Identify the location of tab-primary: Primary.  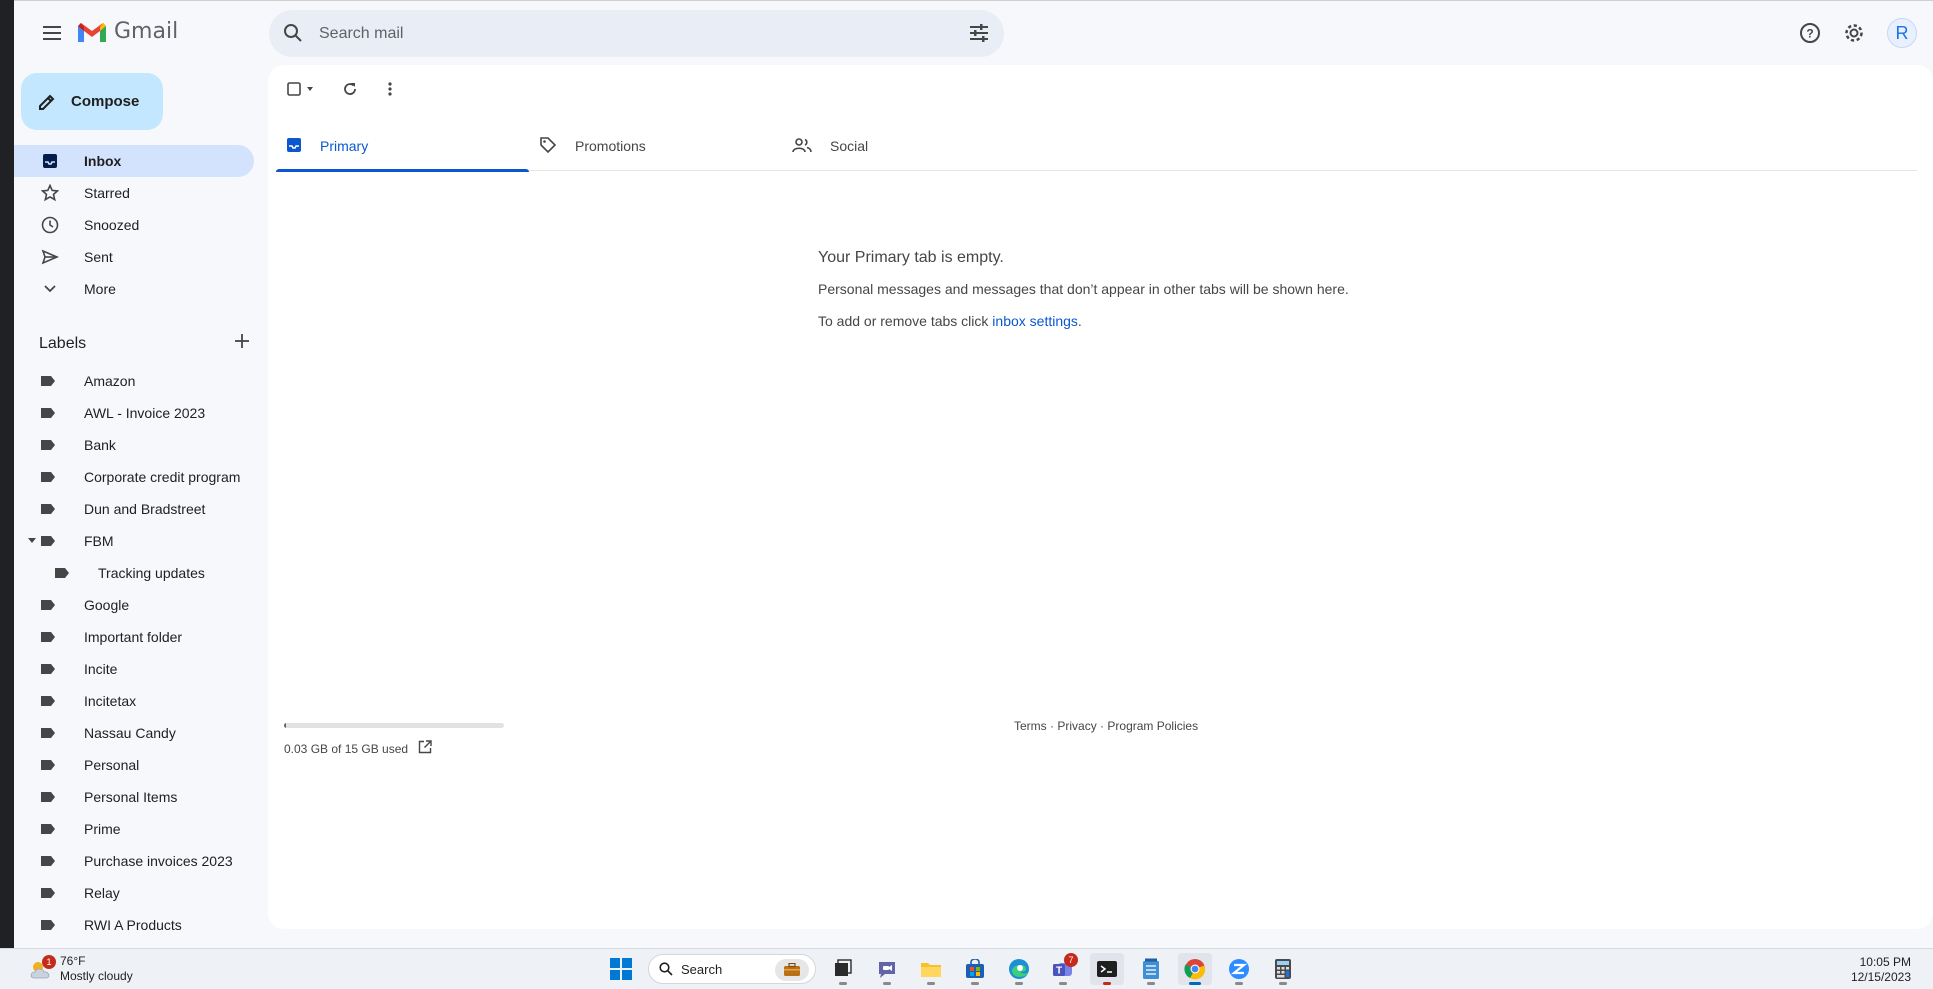
(402, 146).